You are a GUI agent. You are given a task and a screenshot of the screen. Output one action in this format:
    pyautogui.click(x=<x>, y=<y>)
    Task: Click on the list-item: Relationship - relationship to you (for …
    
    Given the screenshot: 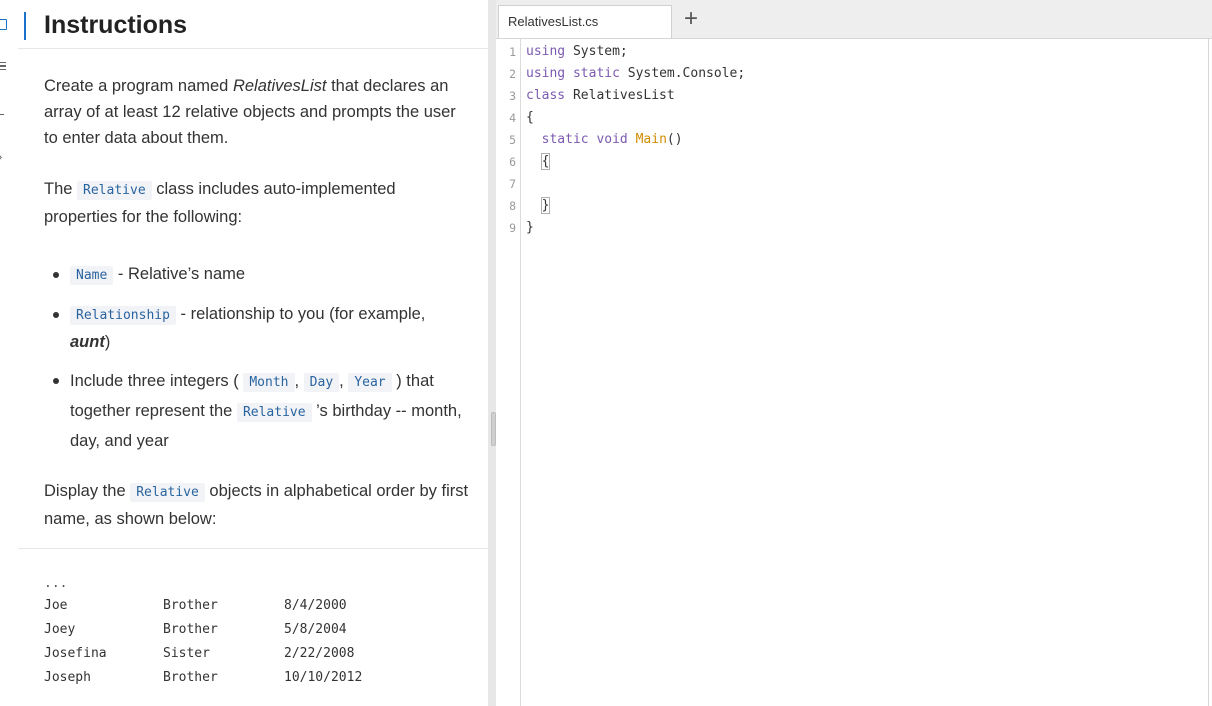 What is the action you would take?
    pyautogui.click(x=256, y=328)
    